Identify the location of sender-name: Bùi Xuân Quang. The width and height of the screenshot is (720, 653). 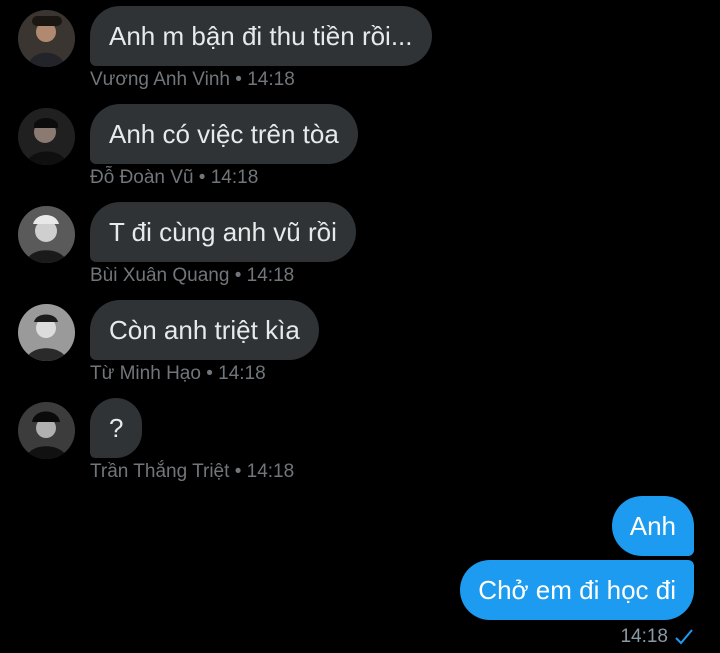
(159, 275).